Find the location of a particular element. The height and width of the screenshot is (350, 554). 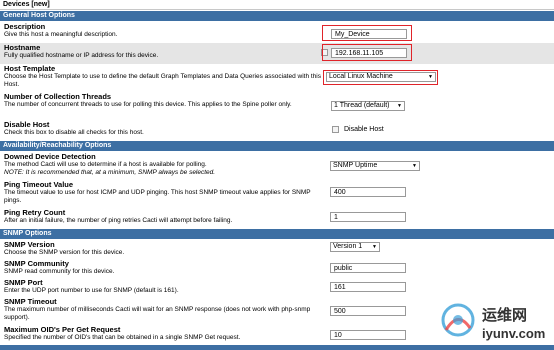

section-availability-title: Availability/Reachability Options is located at coordinates (57, 145).